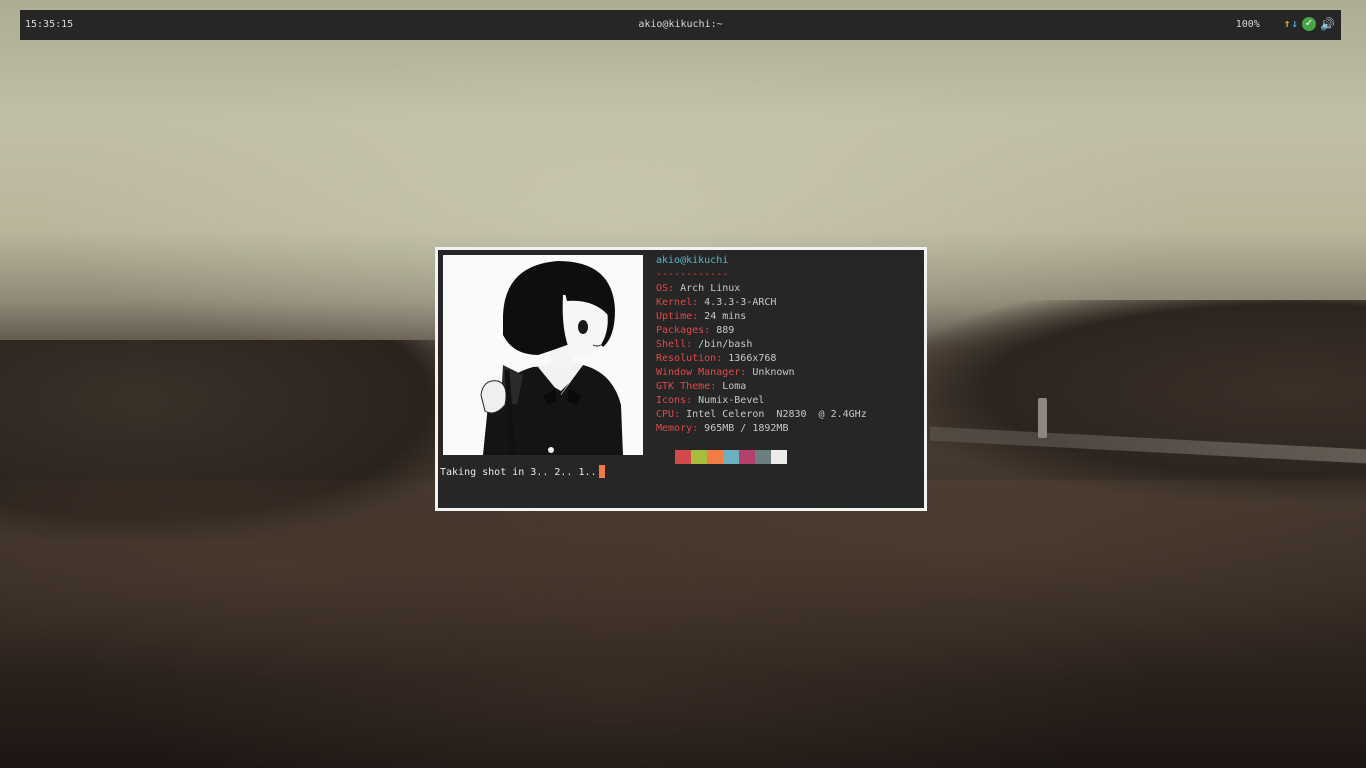  What do you see at coordinates (1248, 24) in the screenshot?
I see `battery-indicator: 100%` at bounding box center [1248, 24].